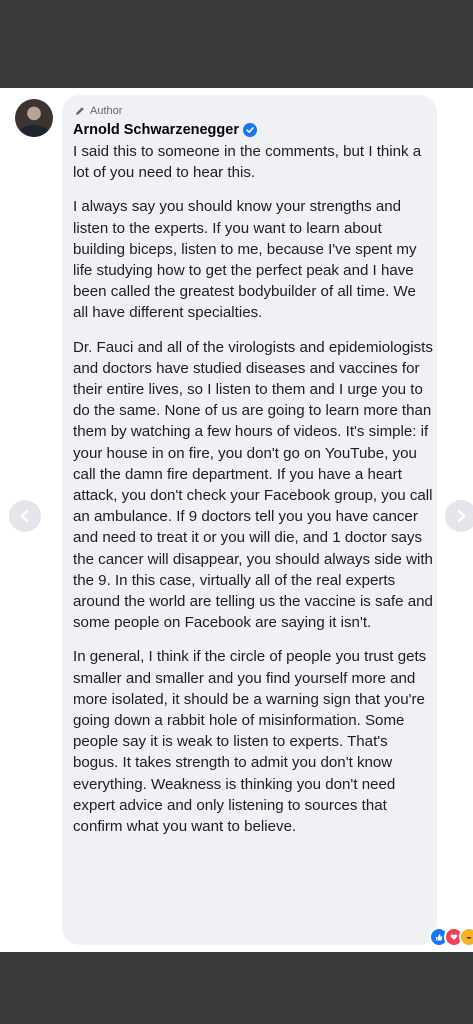 This screenshot has height=1024, width=473. What do you see at coordinates (156, 130) in the screenshot?
I see `author-name: Arnold Schwarzenegger` at bounding box center [156, 130].